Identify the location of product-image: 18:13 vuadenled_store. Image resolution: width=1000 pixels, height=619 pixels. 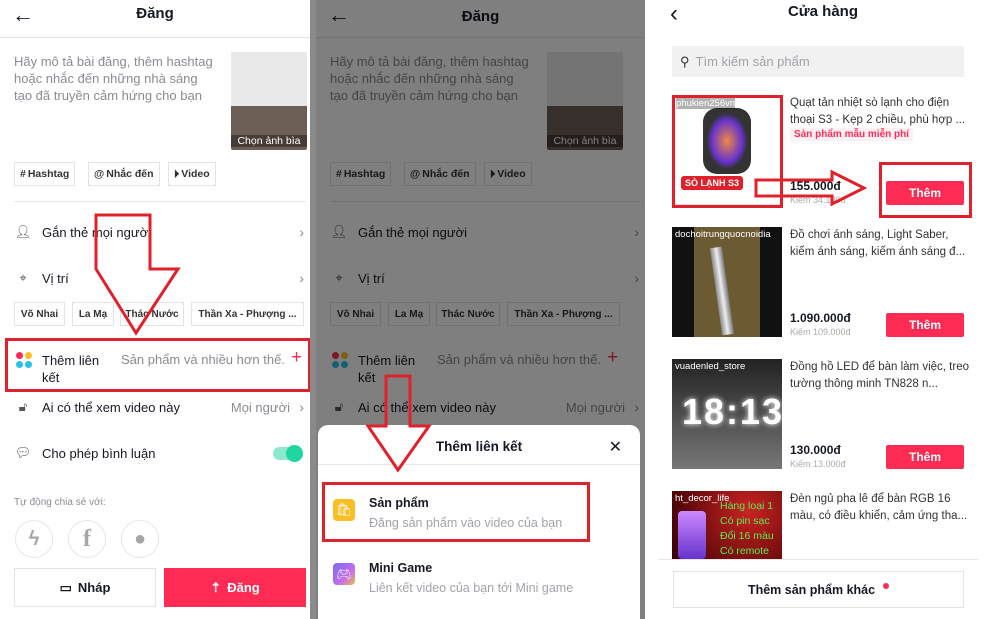
(727, 414).